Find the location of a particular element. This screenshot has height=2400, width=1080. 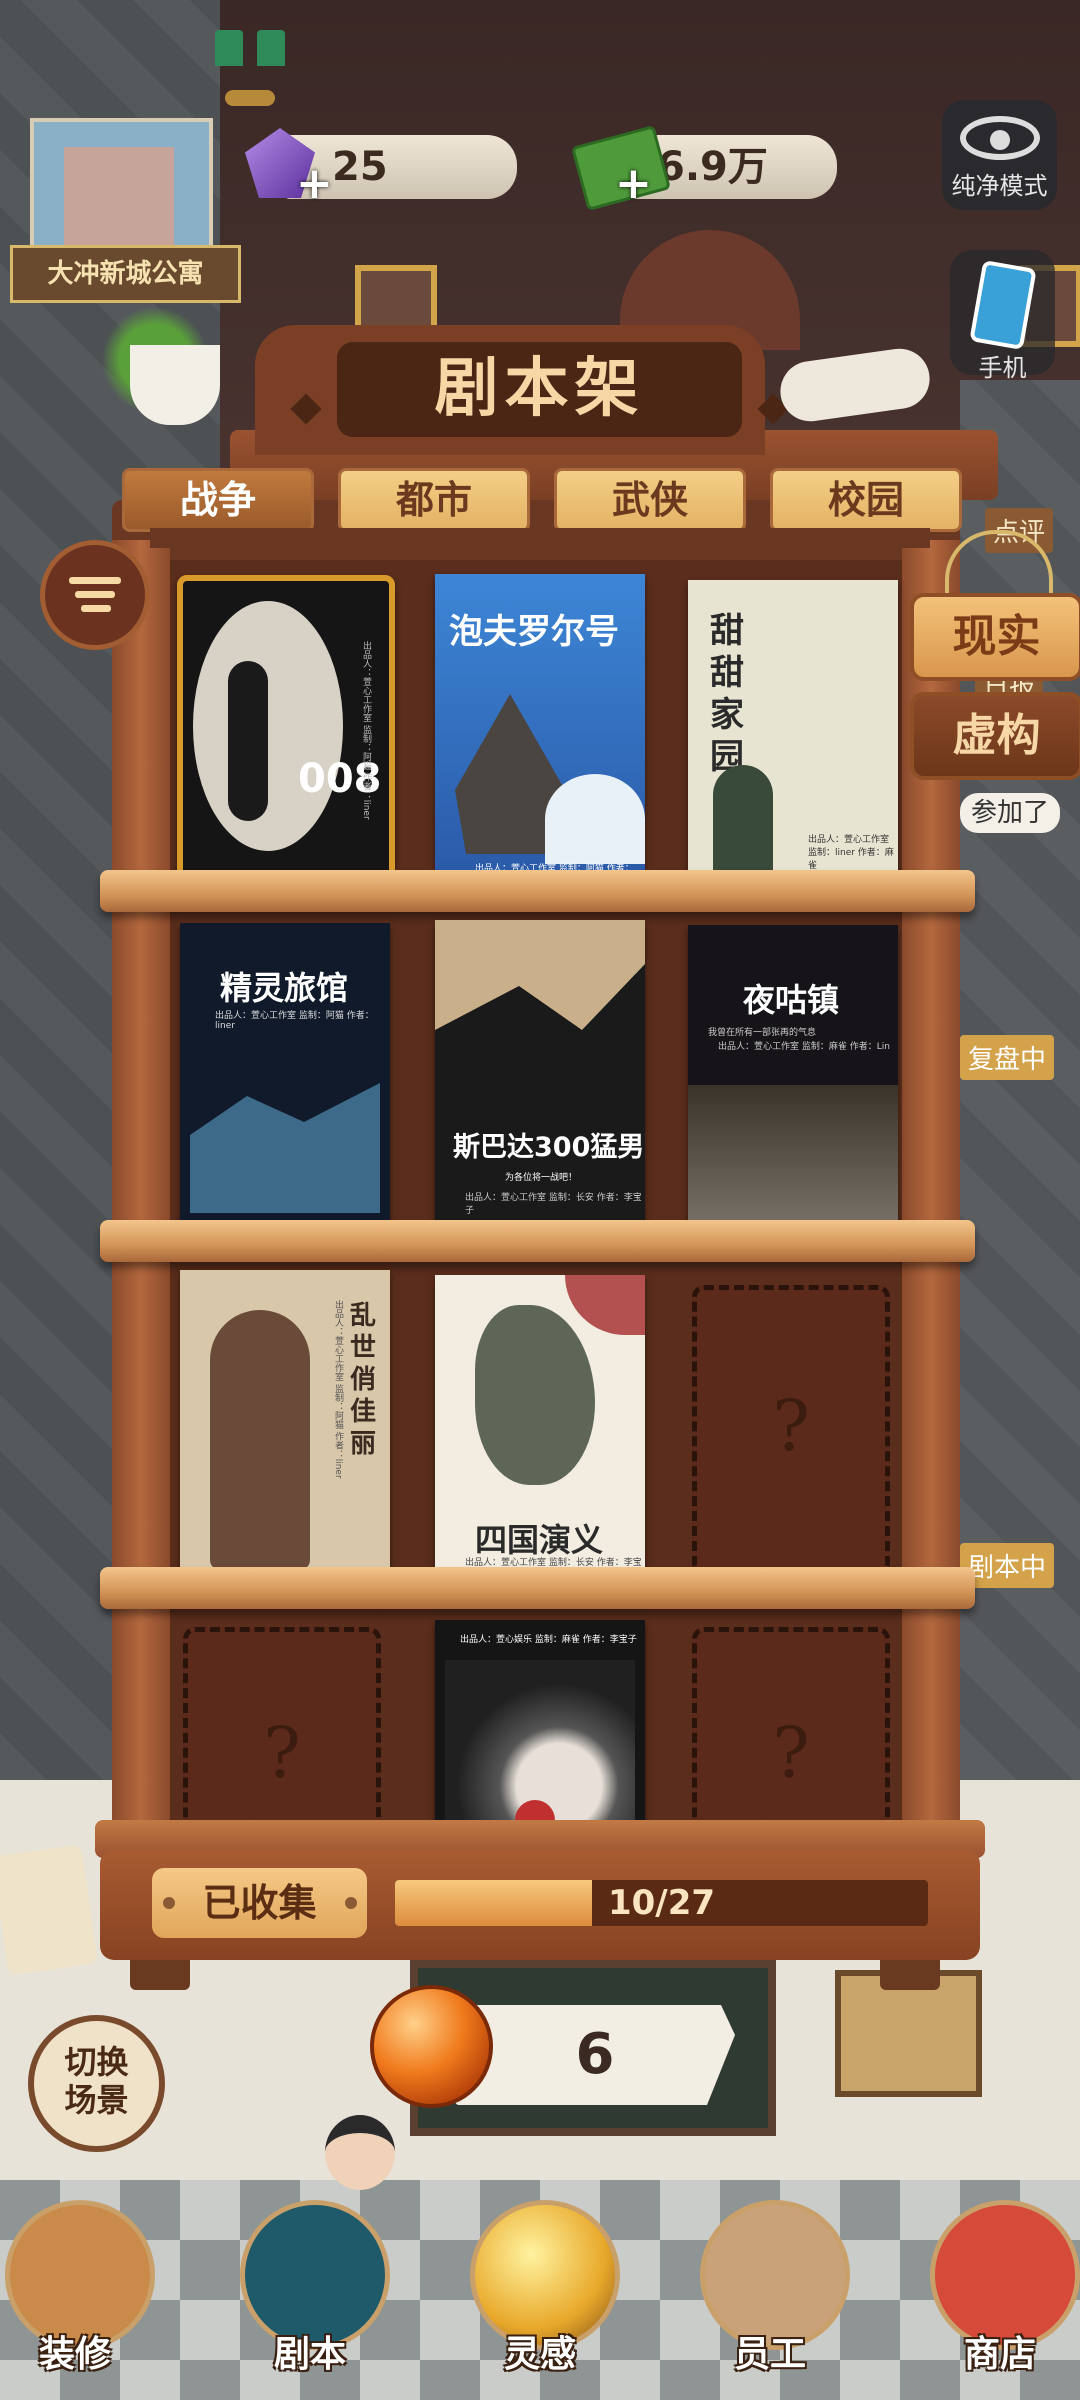

book-tagline: 为各位将一战吧！ is located at coordinates (541, 1178).